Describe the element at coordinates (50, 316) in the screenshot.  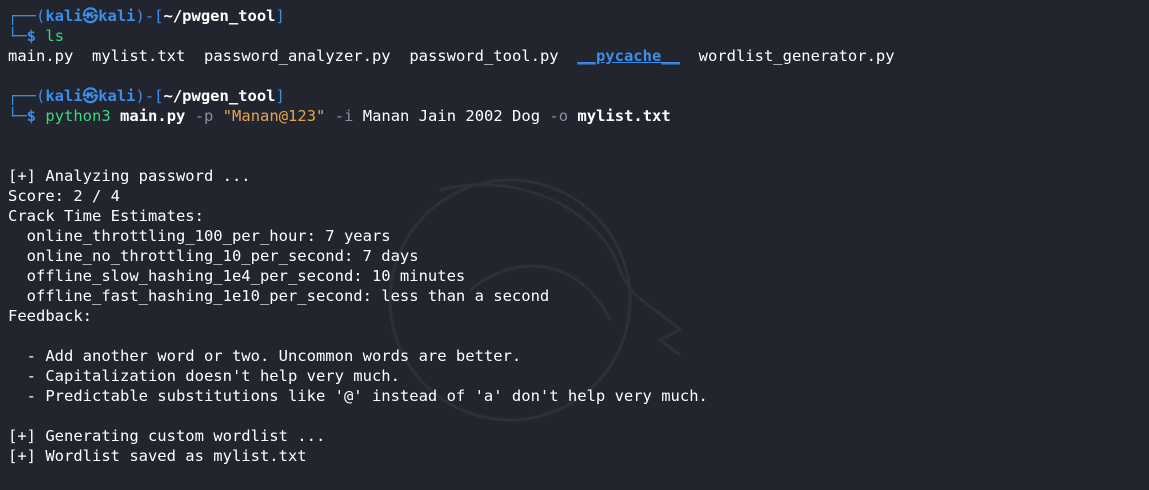
I see `output-feedback-header: Feedback:` at that location.